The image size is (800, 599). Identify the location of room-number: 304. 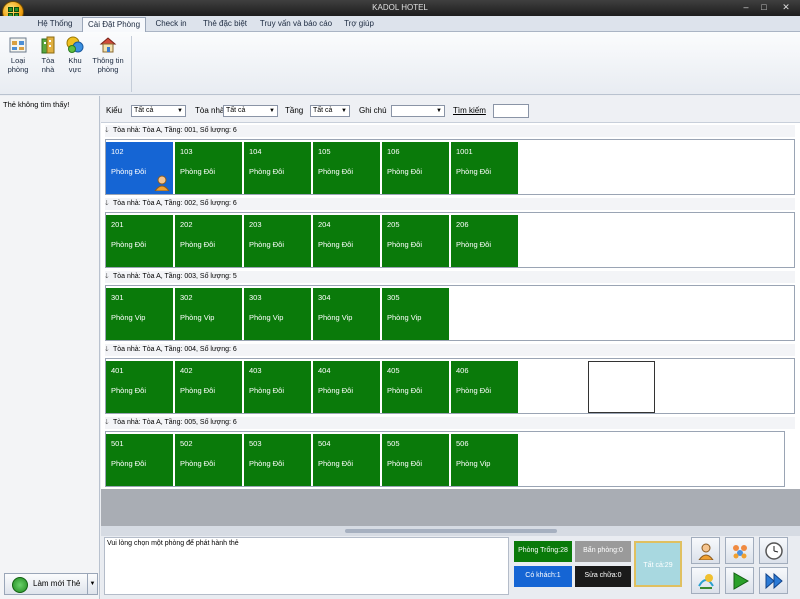
(324, 297).